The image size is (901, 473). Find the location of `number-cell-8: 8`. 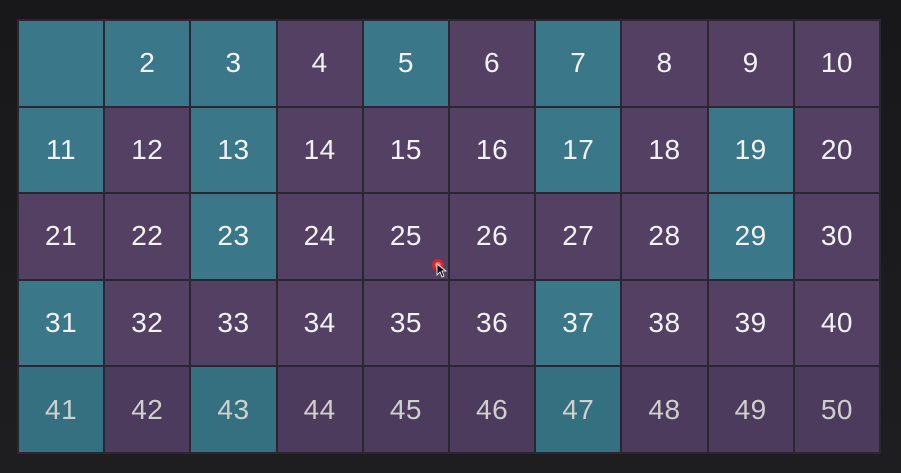

number-cell-8: 8 is located at coordinates (664, 63).